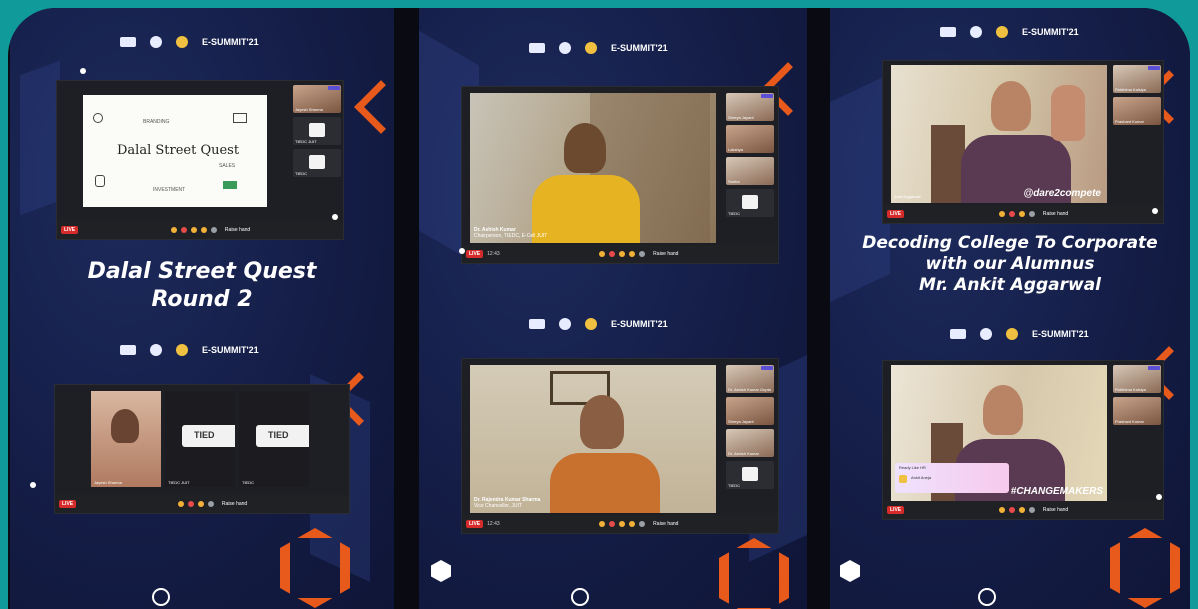  What do you see at coordinates (374, 107) in the screenshot?
I see `chevron-decoration` at bounding box center [374, 107].